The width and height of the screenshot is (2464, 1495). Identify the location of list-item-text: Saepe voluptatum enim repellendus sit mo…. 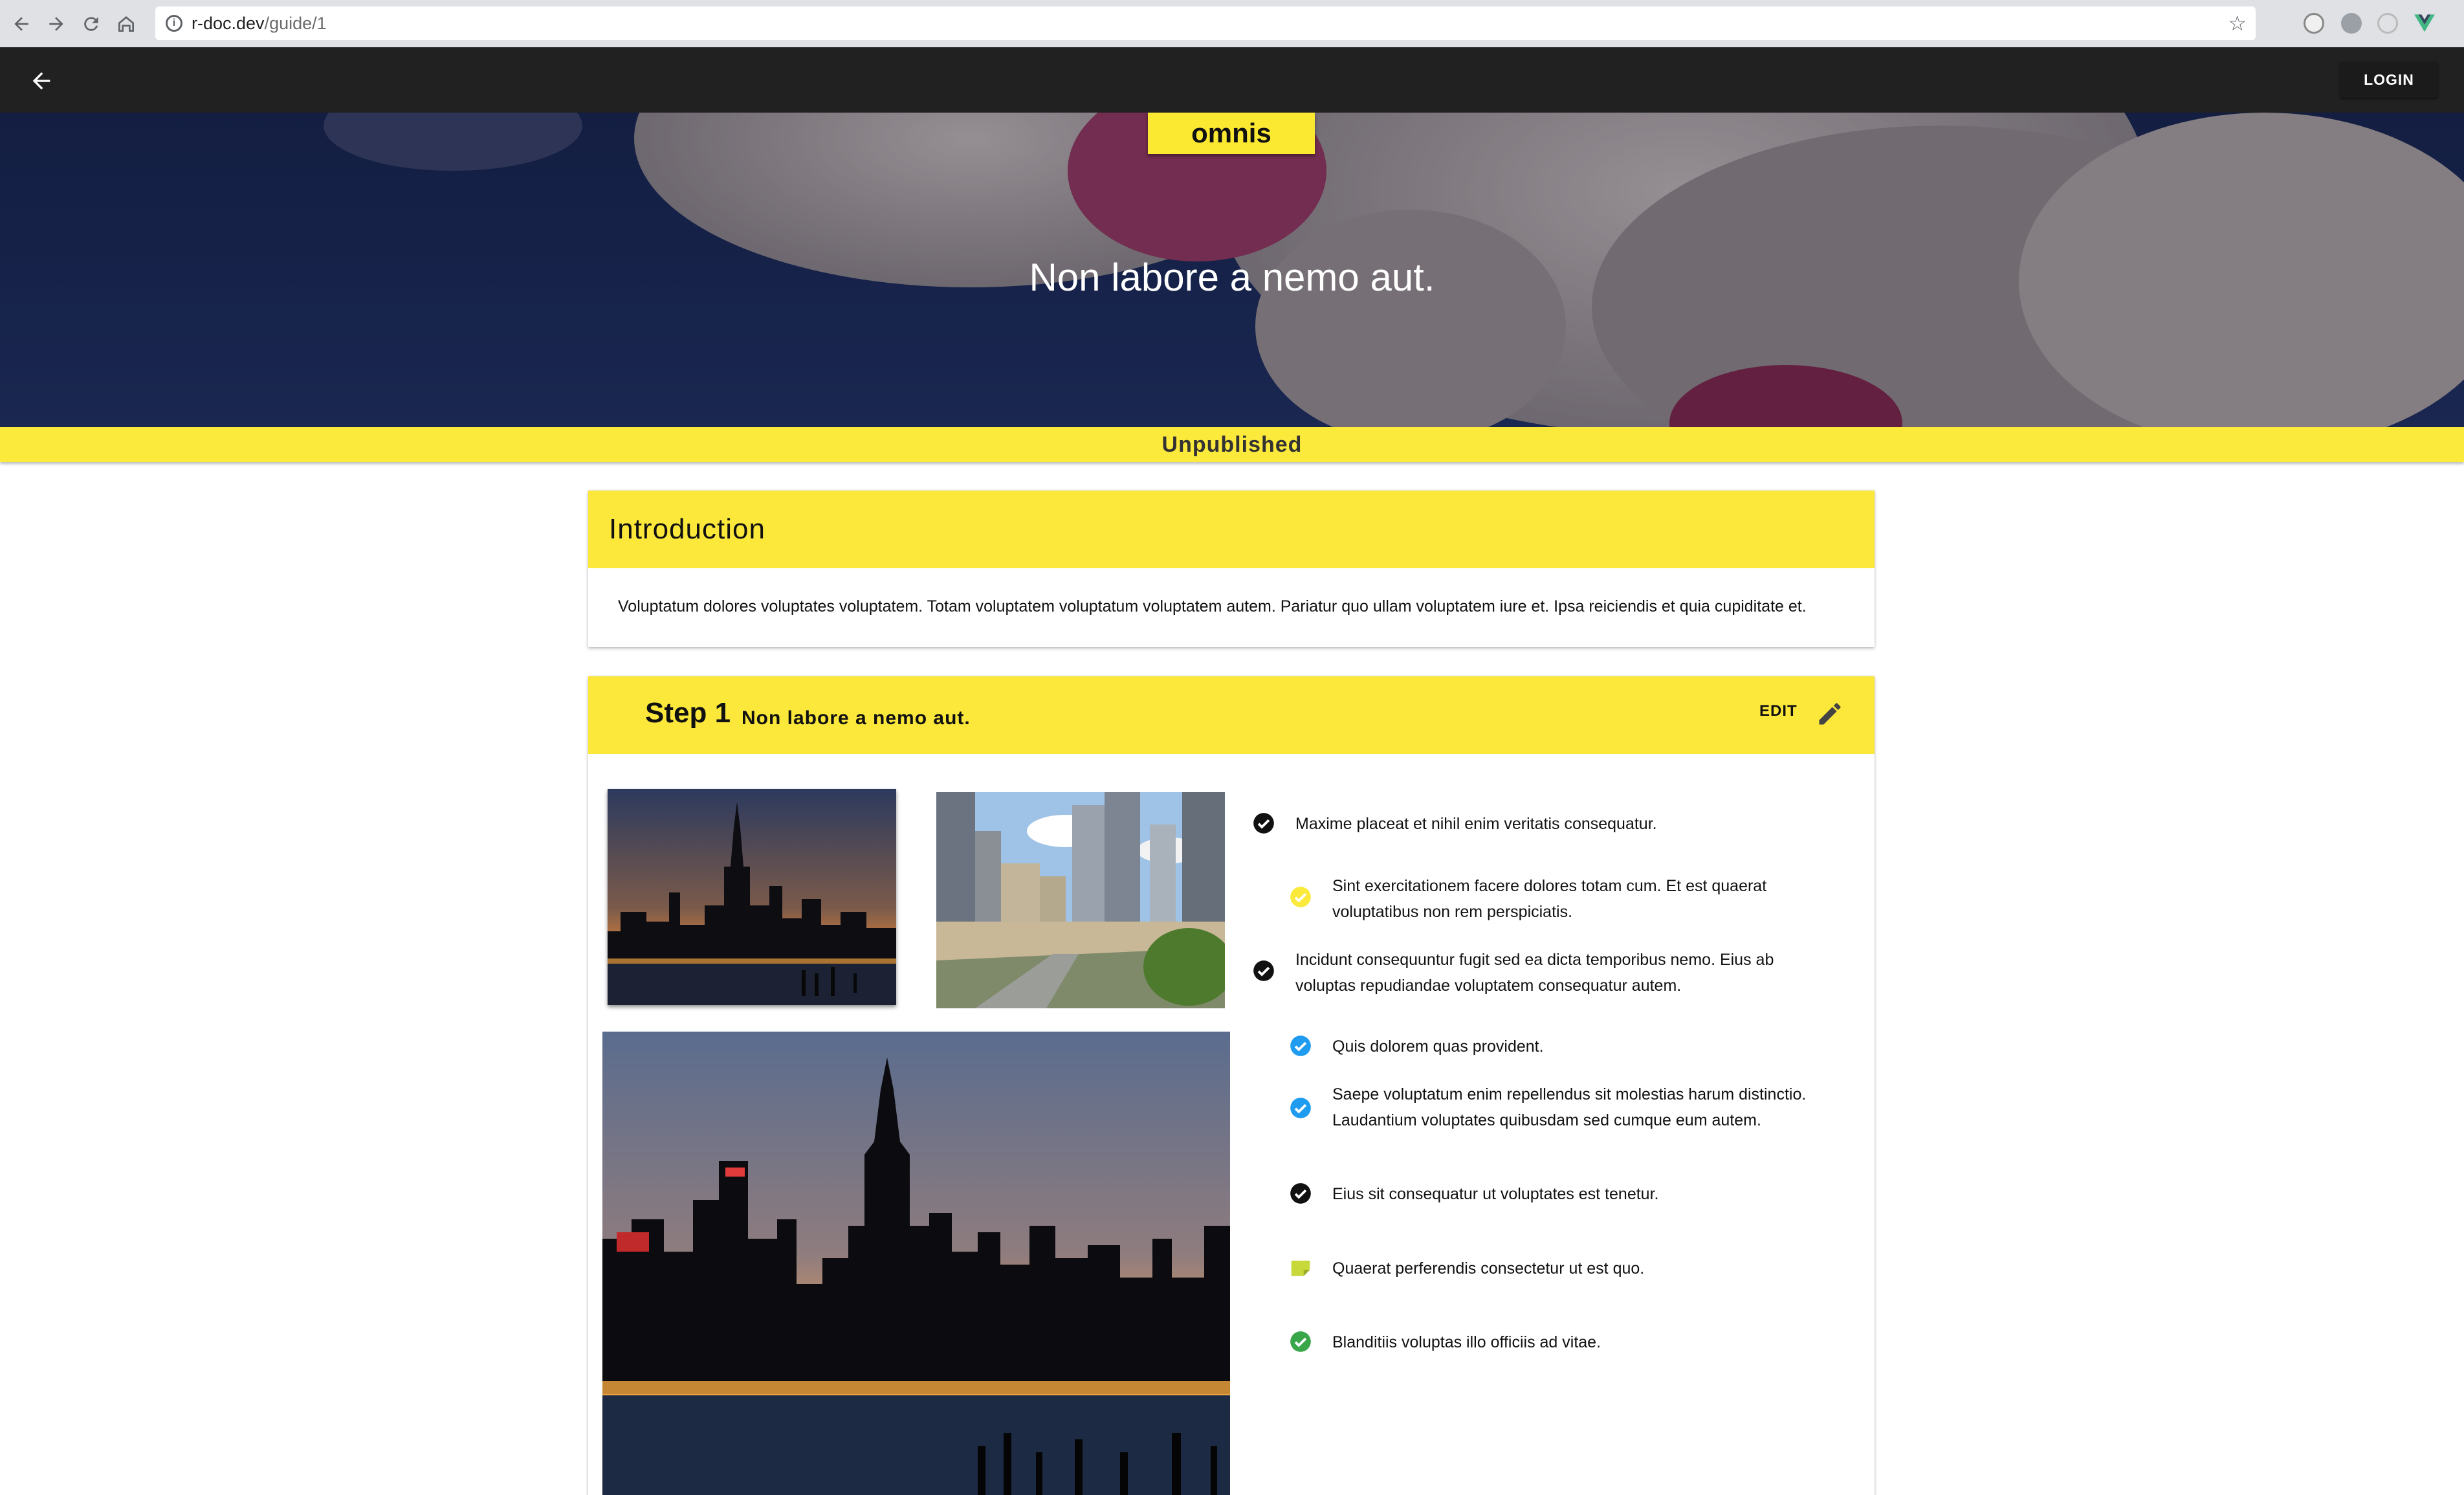
(1569, 1107).